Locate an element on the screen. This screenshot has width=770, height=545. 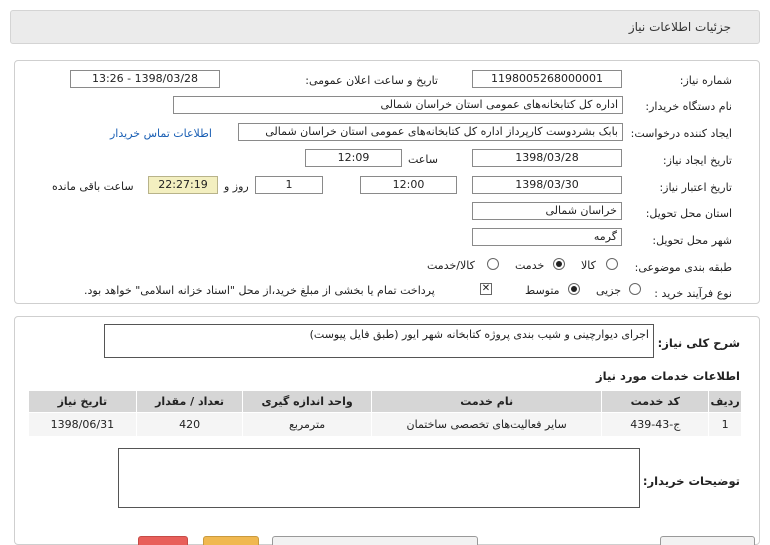
delivery-city-label: شهر محل تحویل: is located at coordinates (692, 240).